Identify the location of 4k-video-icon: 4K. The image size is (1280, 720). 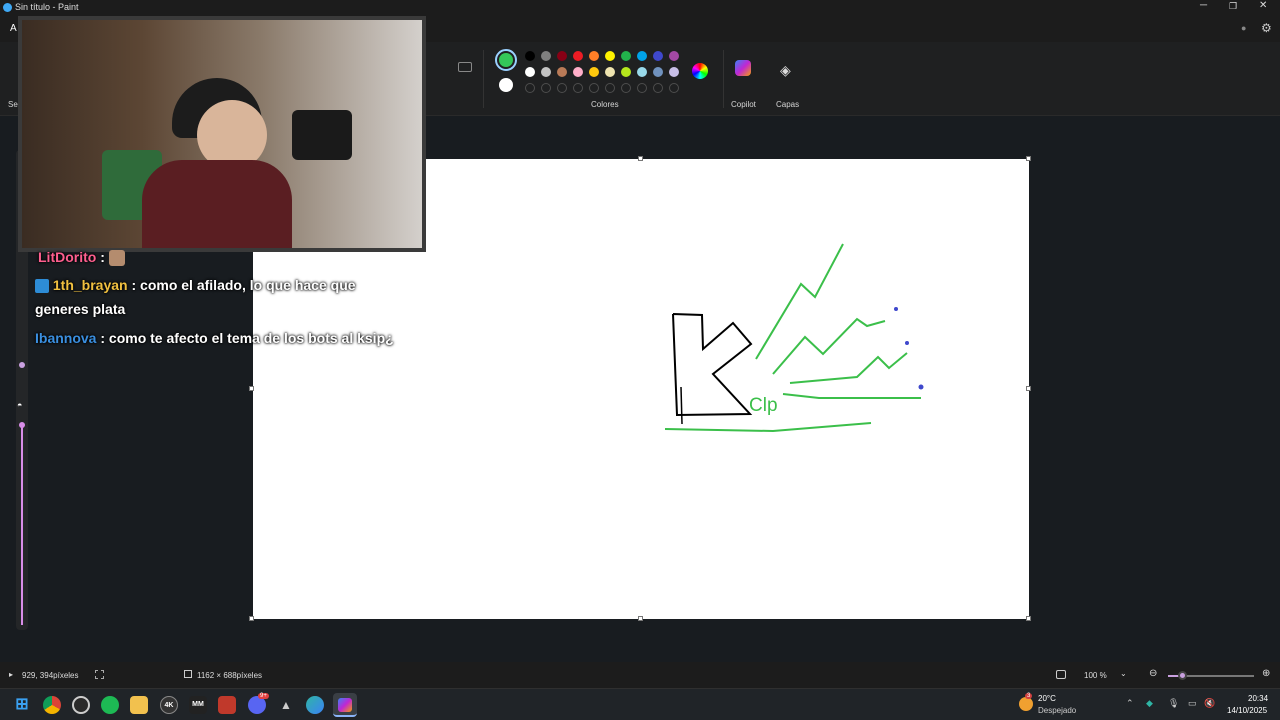
(169, 705).